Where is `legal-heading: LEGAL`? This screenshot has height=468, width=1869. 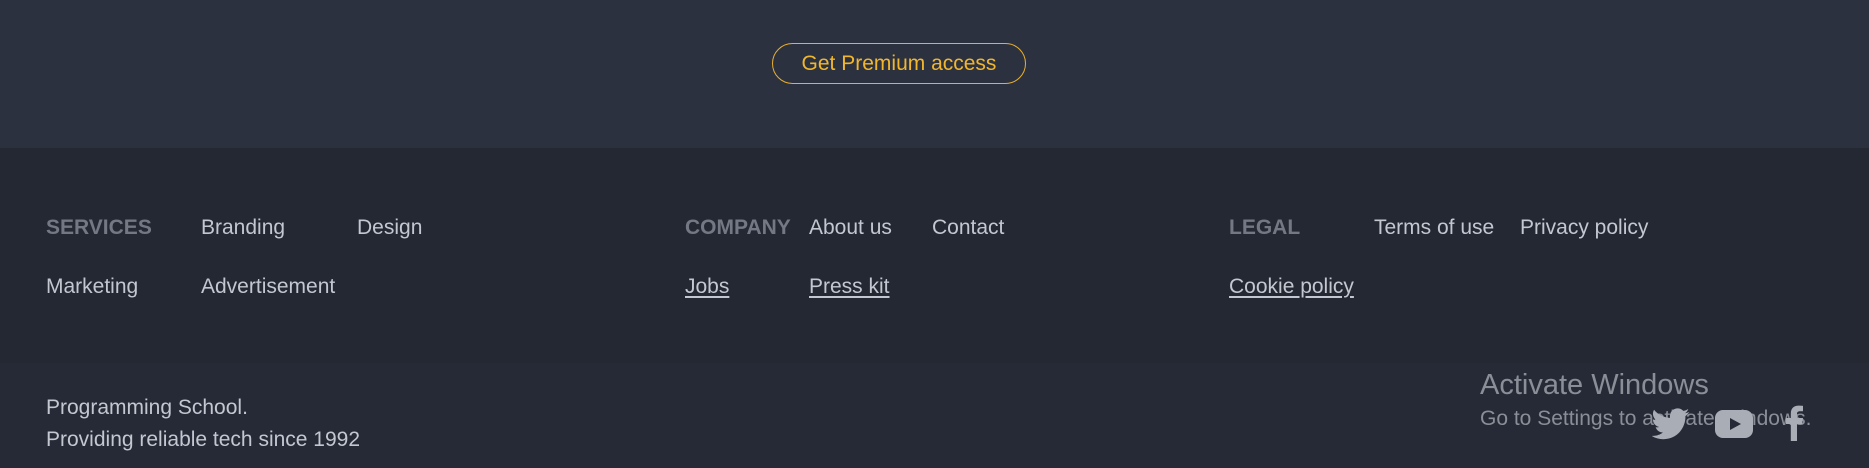
legal-heading: LEGAL is located at coordinates (1265, 227).